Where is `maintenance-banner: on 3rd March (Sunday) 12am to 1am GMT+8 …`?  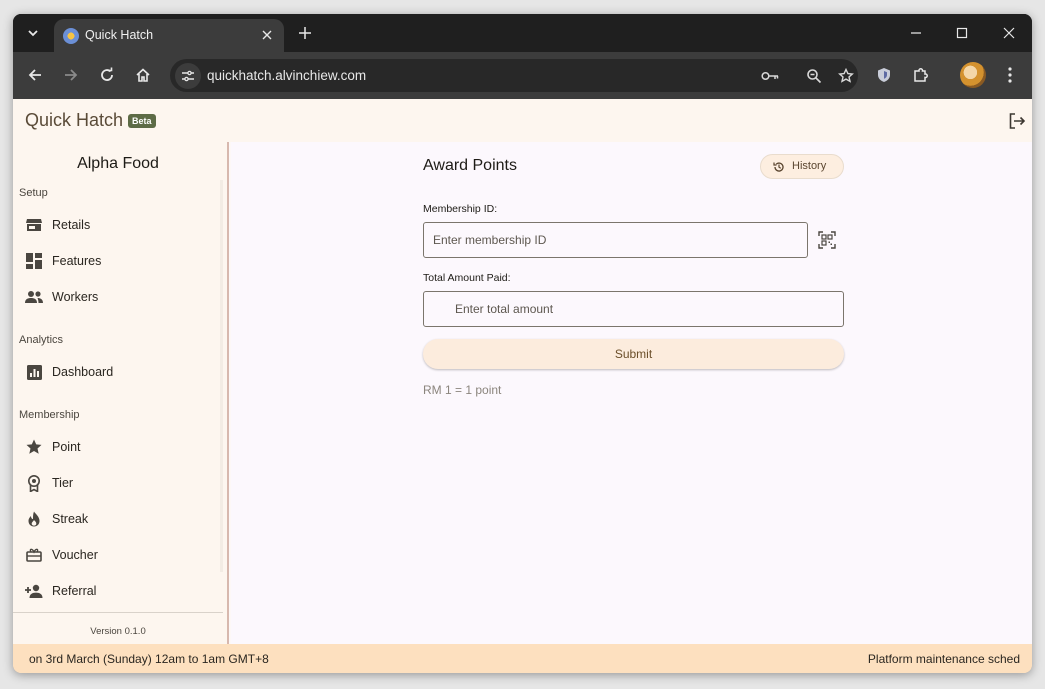
maintenance-banner: on 3rd March (Sunday) 12am to 1am GMT+8 … is located at coordinates (522, 658).